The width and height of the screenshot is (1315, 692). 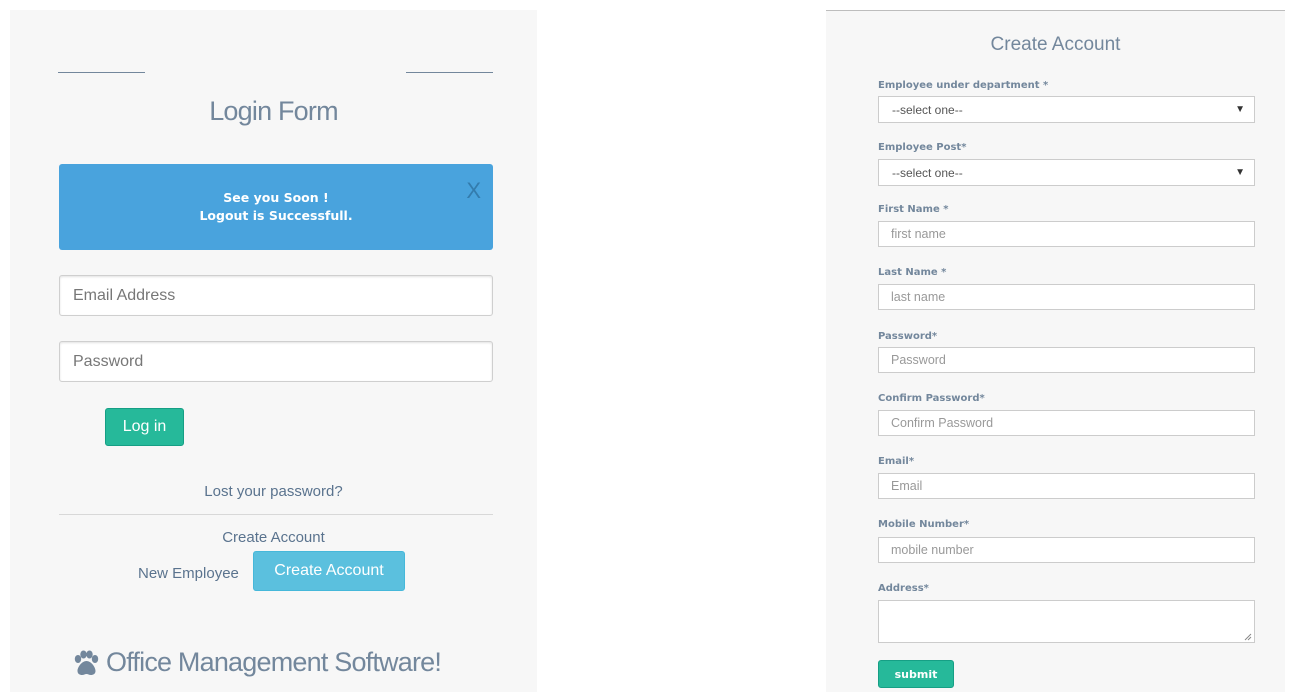 What do you see at coordinates (913, 209) in the screenshot?
I see `first-name-label: First Name *` at bounding box center [913, 209].